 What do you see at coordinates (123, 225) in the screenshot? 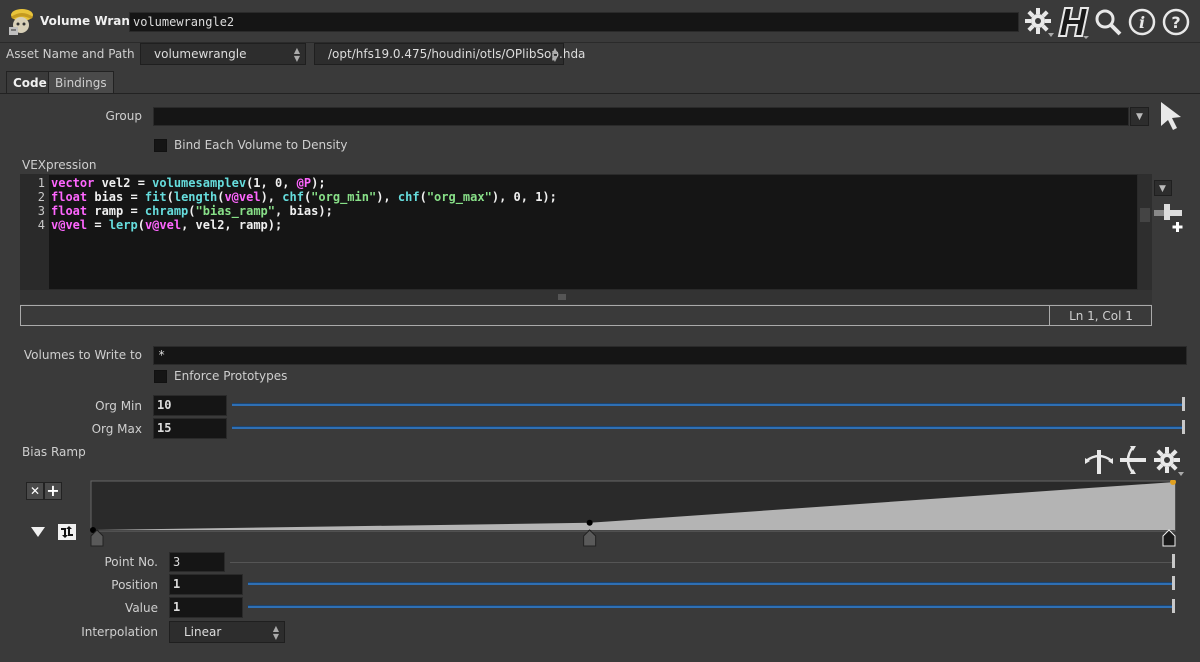
I see `code-token: lerp` at bounding box center [123, 225].